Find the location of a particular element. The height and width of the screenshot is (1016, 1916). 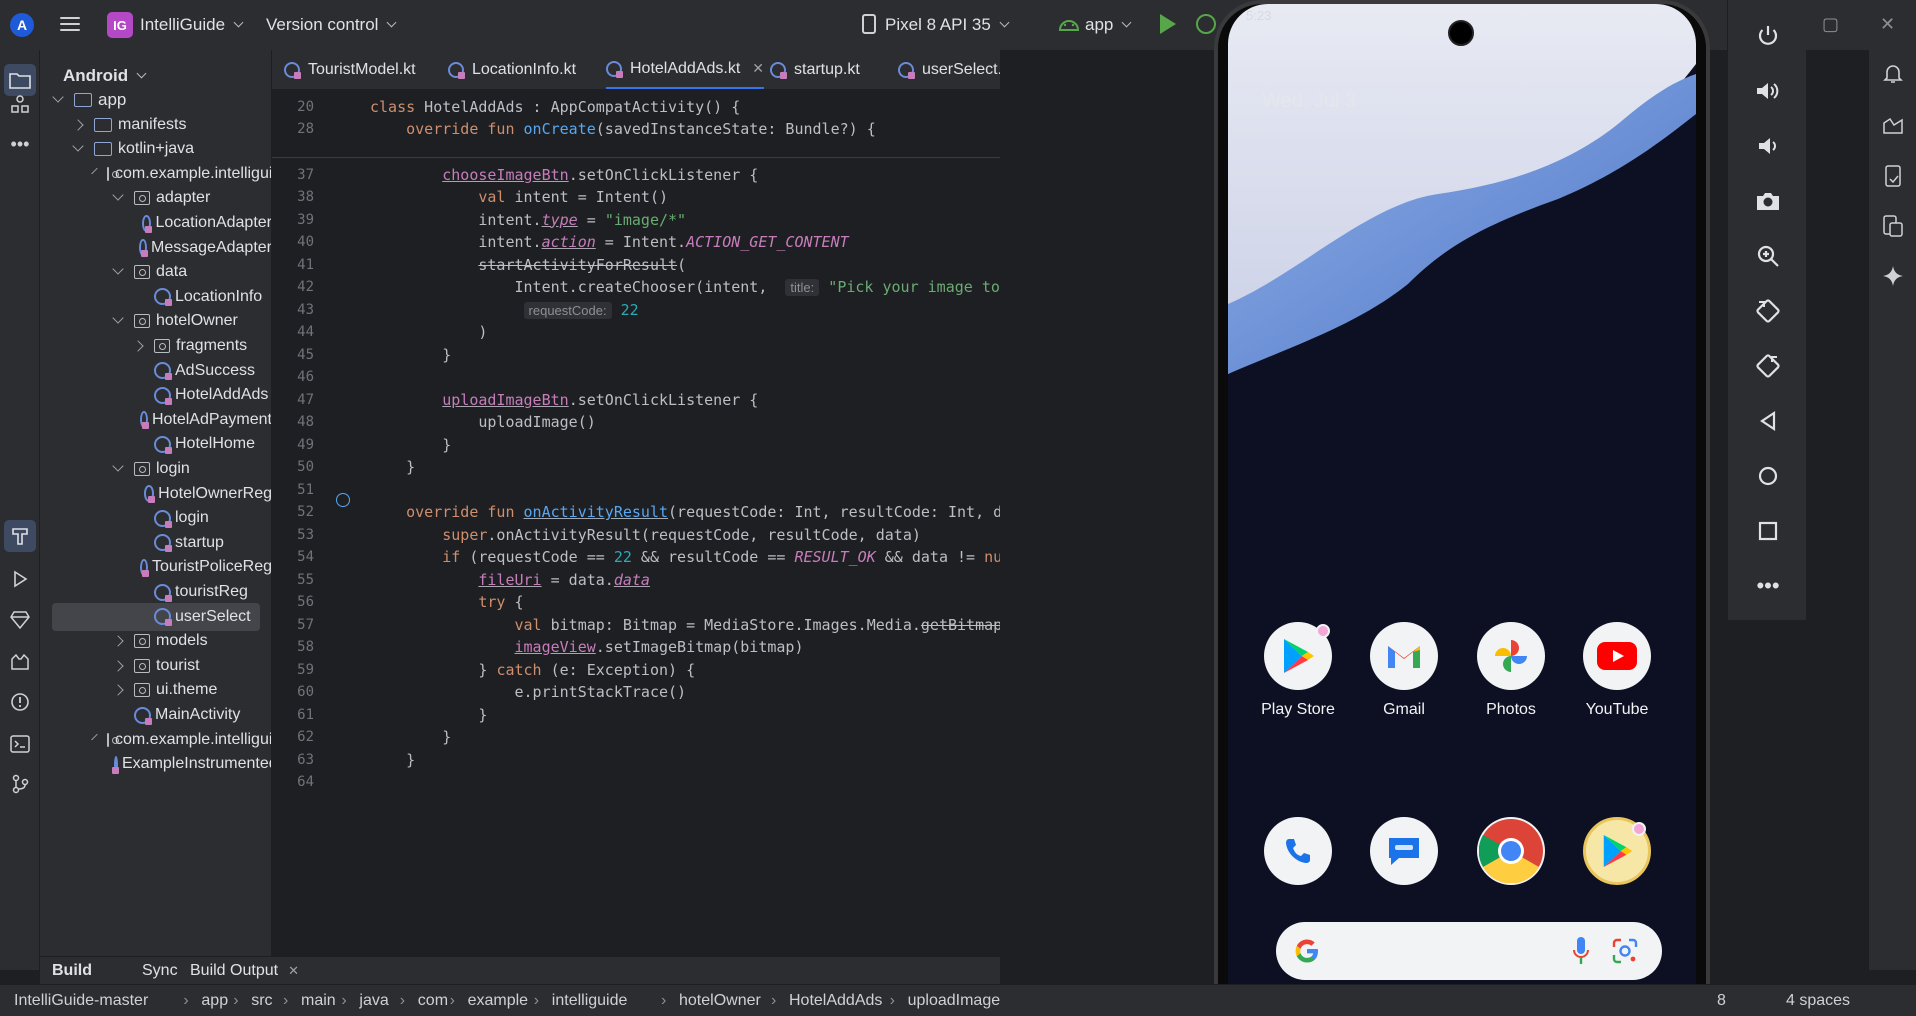

gmail-icon is located at coordinates (1404, 656).